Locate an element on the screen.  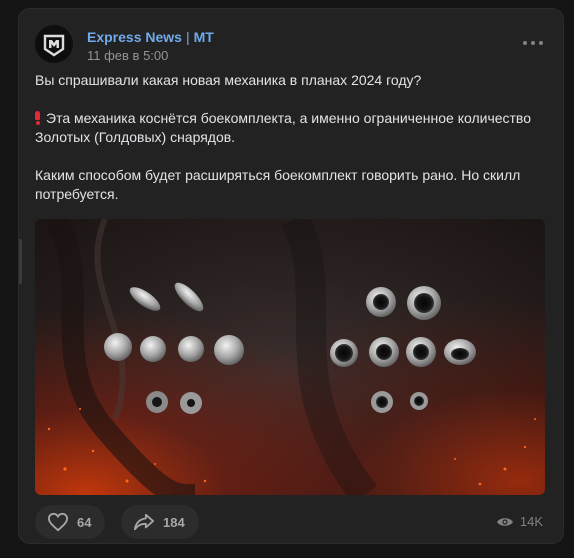
author-tag: MT is located at coordinates (204, 37).